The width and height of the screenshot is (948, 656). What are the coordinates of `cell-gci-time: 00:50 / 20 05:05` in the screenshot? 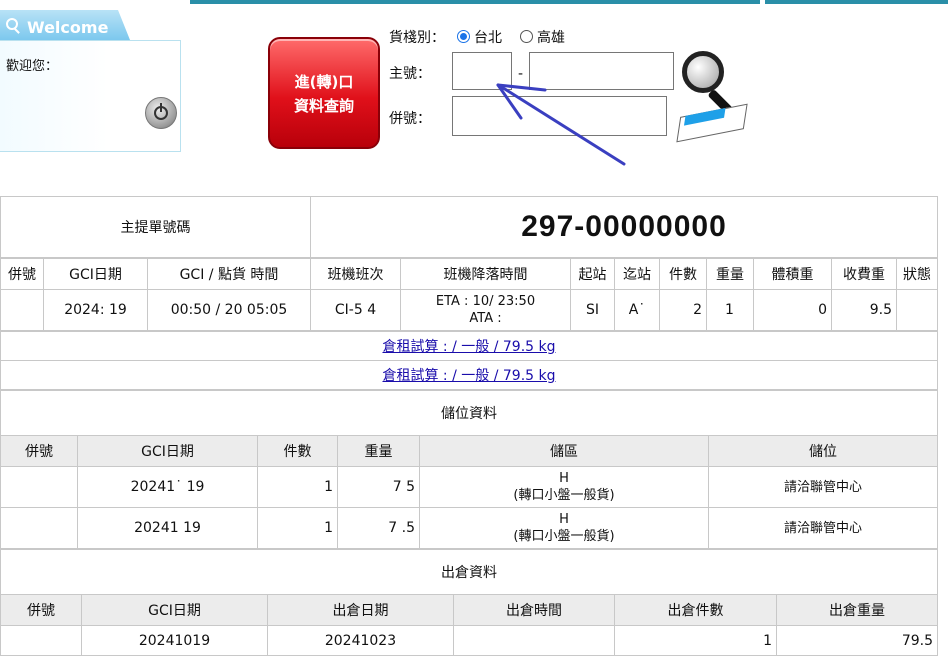 It's located at (229, 310).